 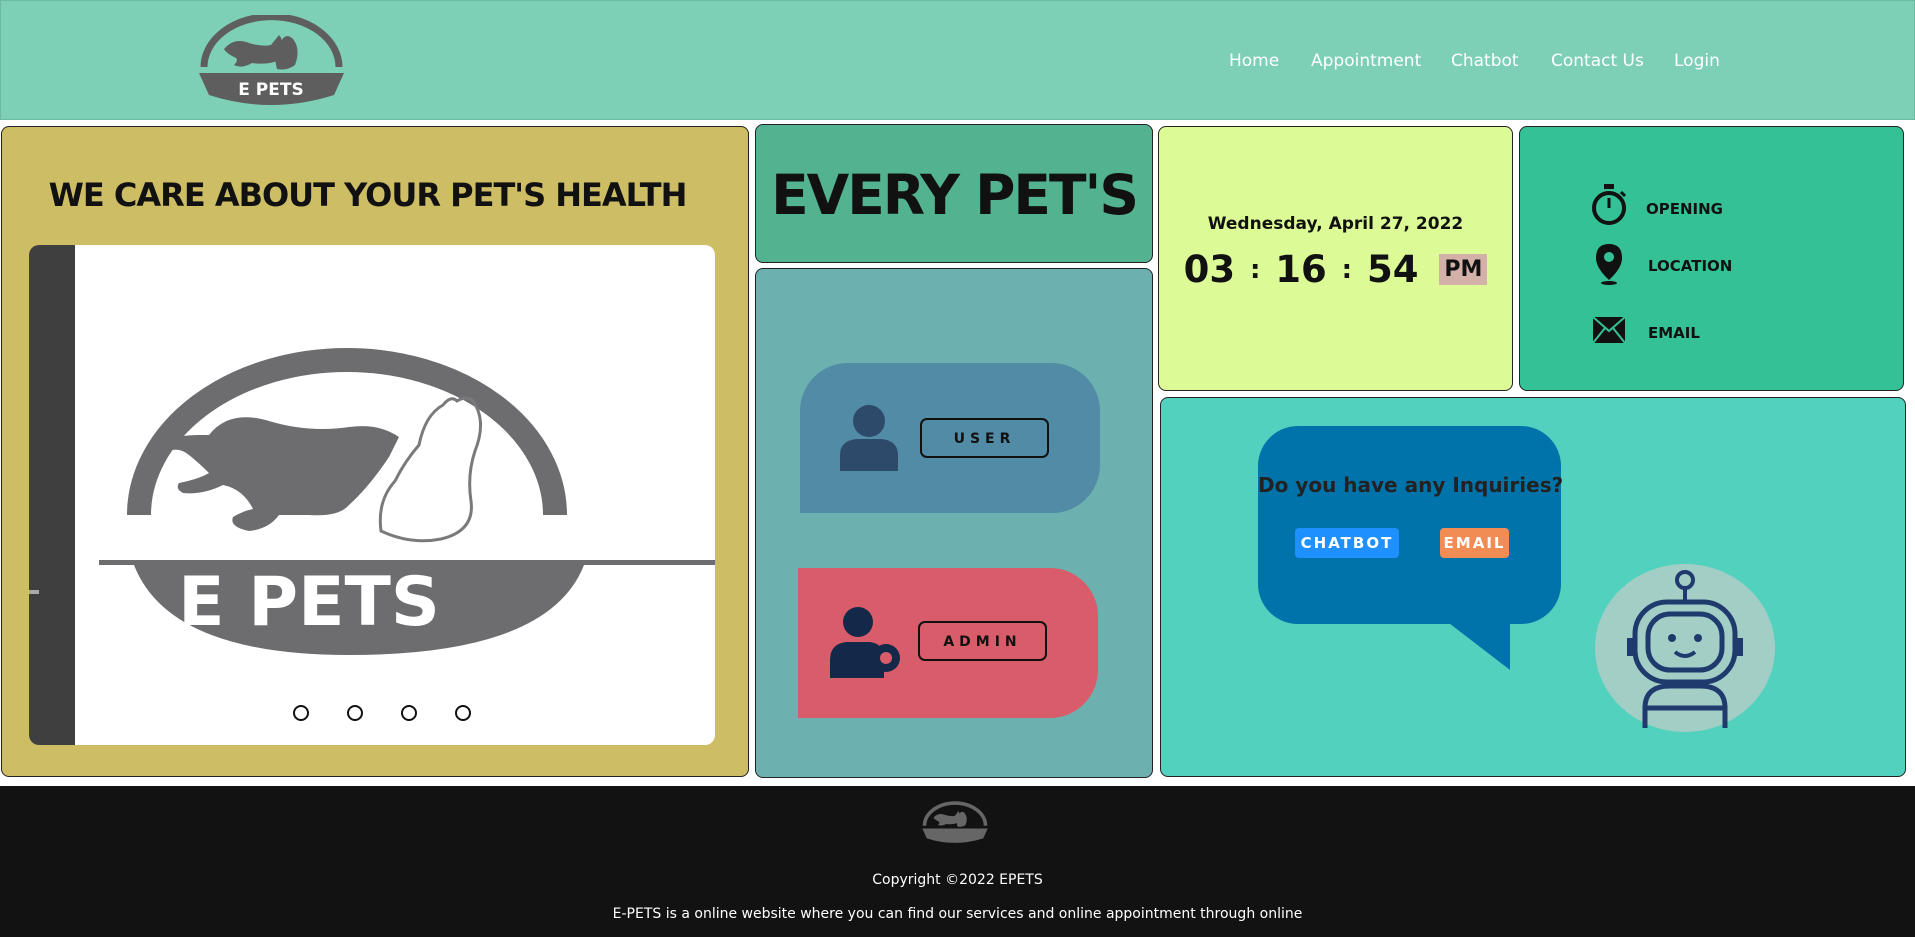 I want to click on slide-logo-image: E PETS, so click(x=407, y=501).